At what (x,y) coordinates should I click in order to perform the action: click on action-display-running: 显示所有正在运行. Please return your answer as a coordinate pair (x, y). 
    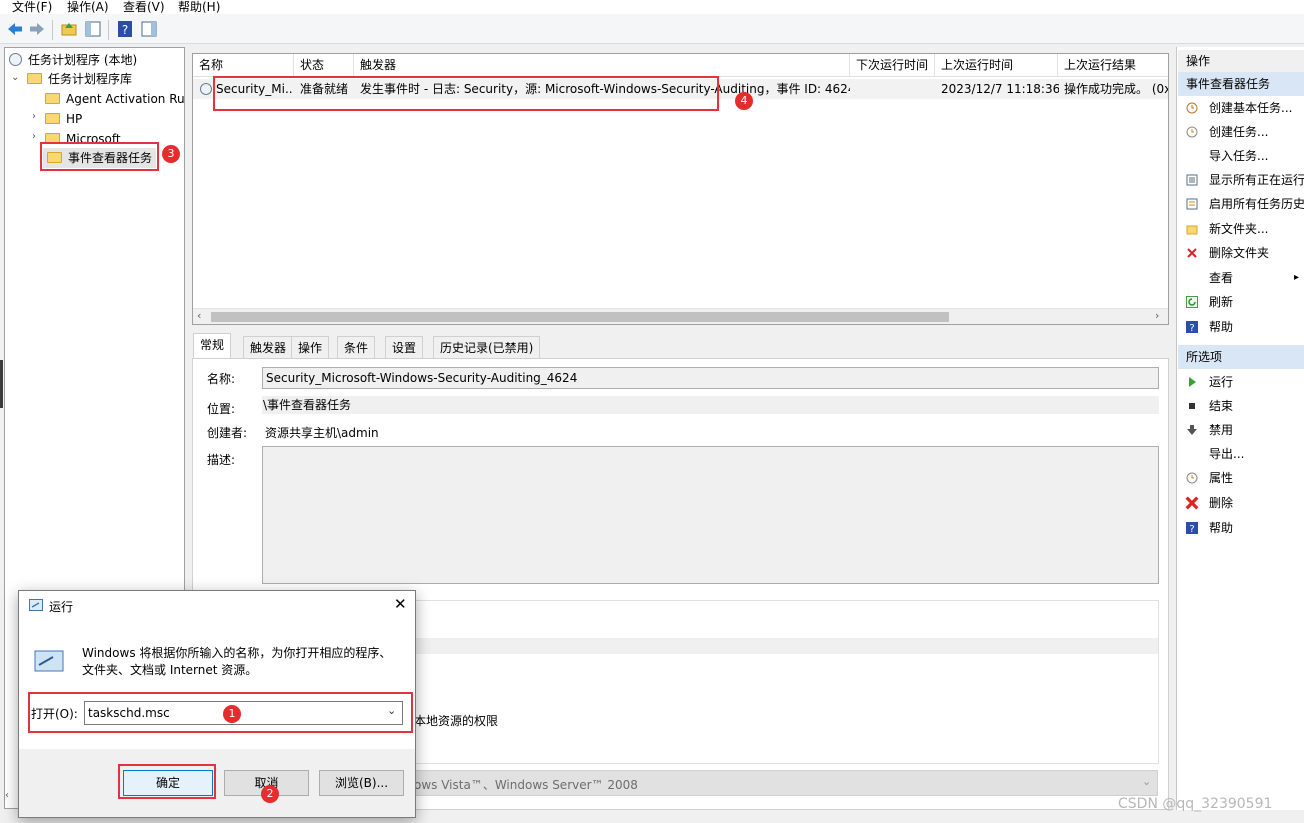
    Looking at the image, I should click on (1241, 180).